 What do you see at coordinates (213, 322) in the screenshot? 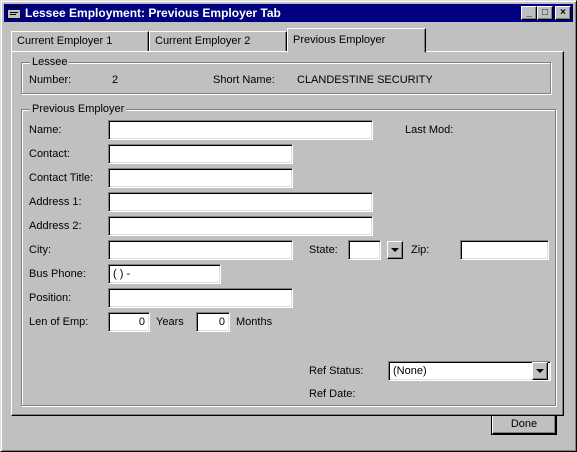
I see `months-field: 0` at bounding box center [213, 322].